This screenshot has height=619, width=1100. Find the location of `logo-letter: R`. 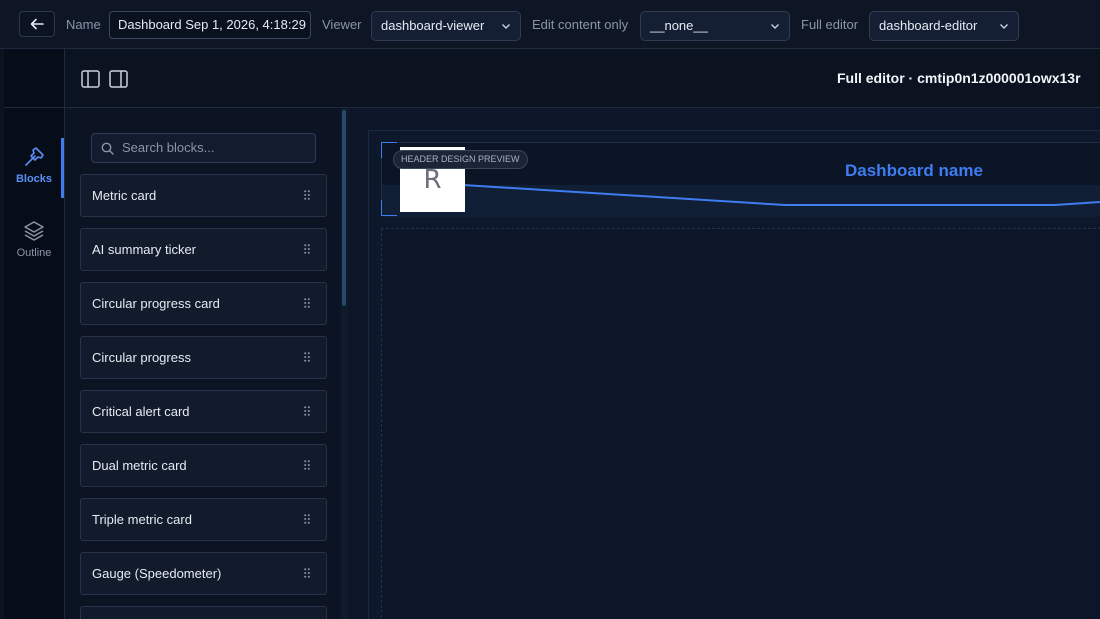

logo-letter: R is located at coordinates (432, 179).